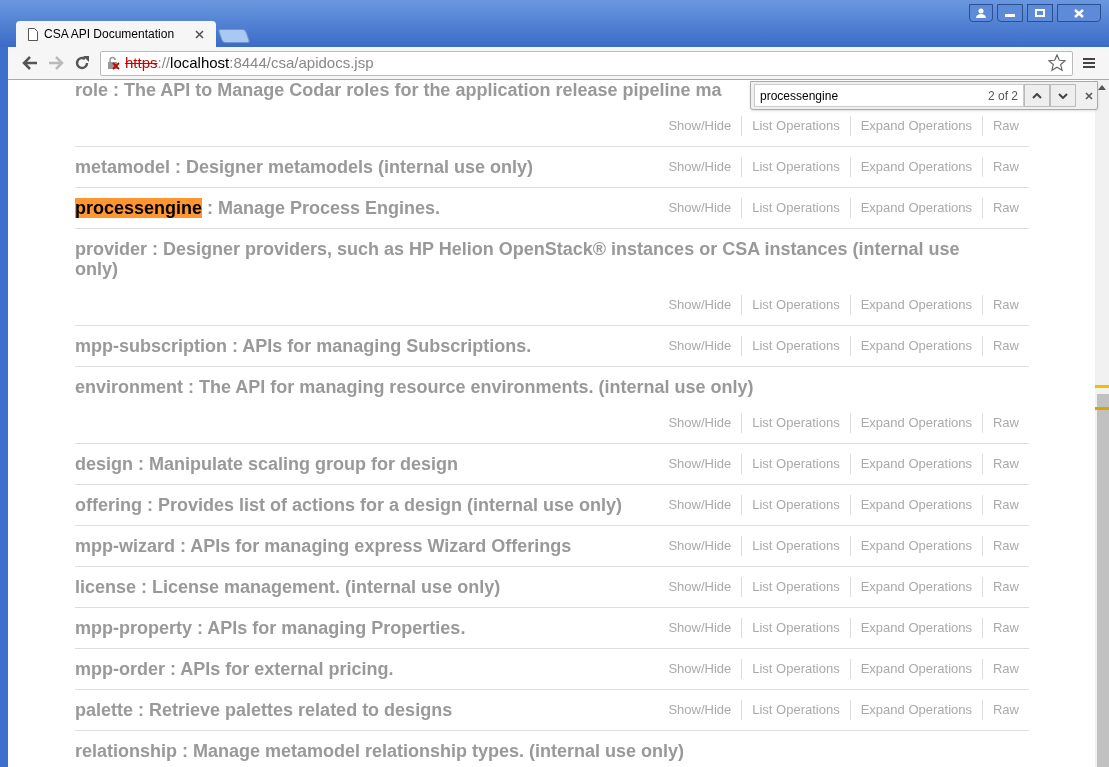 The image size is (1109, 767). What do you see at coordinates (1002, 96) in the screenshot?
I see `match-count: 2 of 2` at bounding box center [1002, 96].